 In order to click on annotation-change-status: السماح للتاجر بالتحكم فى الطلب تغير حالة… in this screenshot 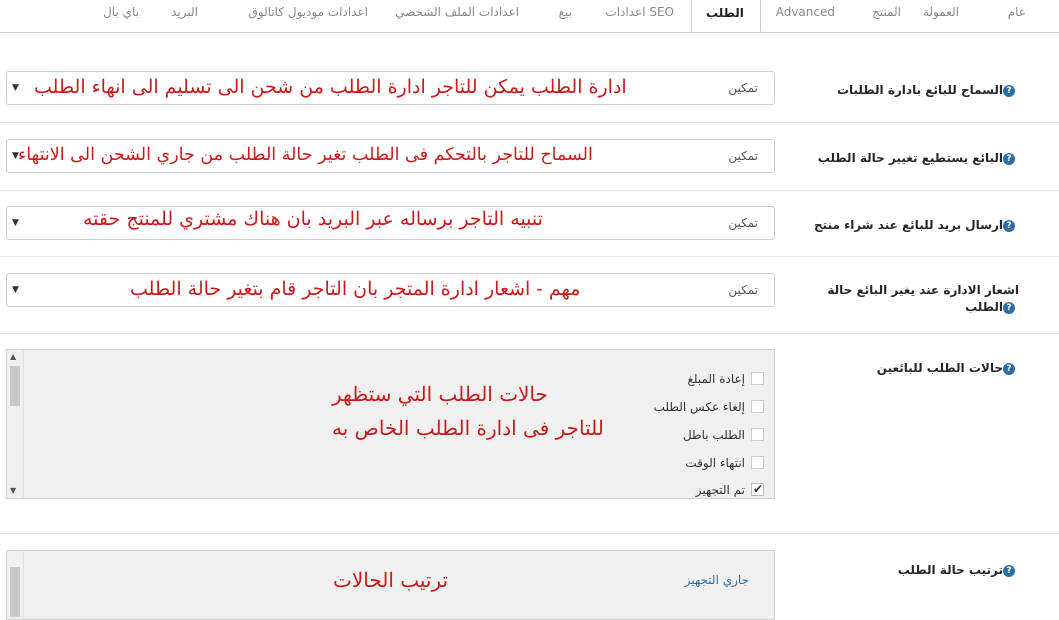, I will do `click(305, 155)`.